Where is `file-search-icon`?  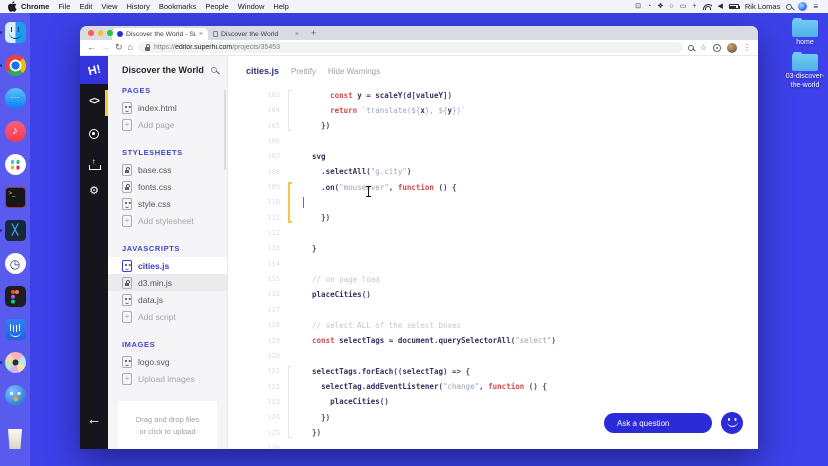
file-search-icon is located at coordinates (214, 70).